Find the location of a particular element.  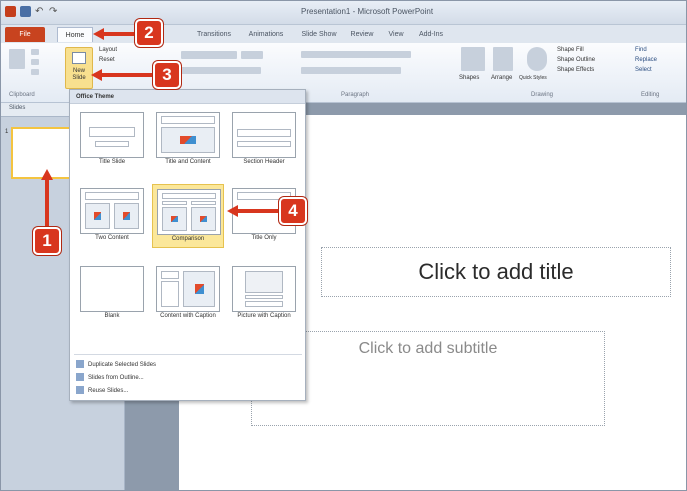

duplicate-slides-icon is located at coordinates (80, 364).